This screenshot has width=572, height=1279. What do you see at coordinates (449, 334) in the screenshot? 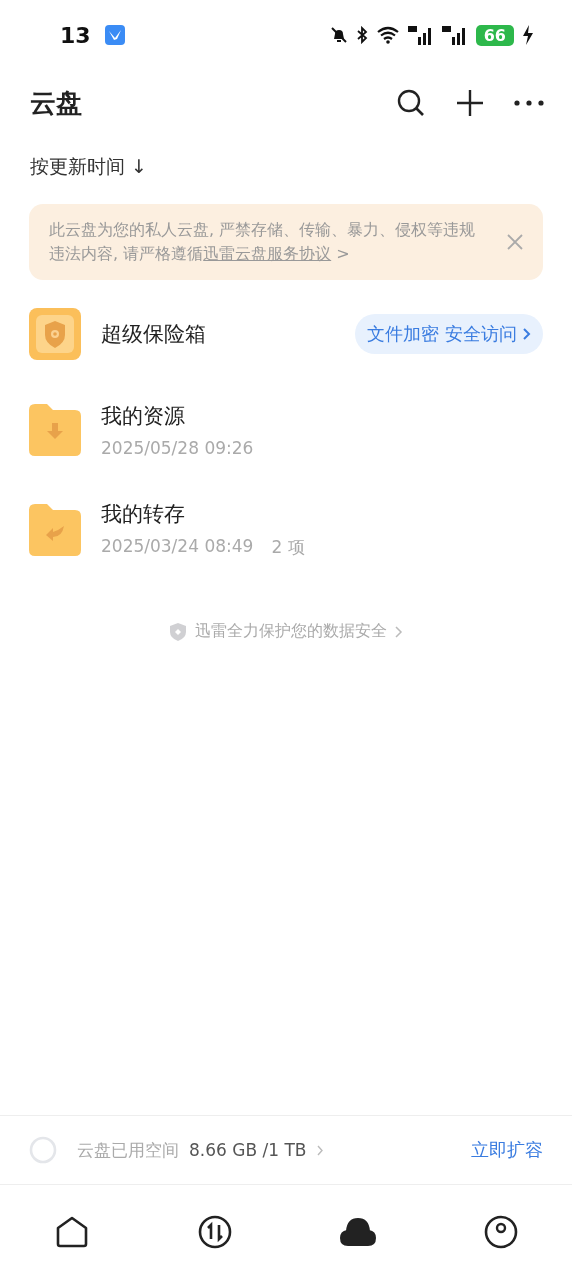
I see `vault-access-button: 文件加密 安全访问` at bounding box center [449, 334].